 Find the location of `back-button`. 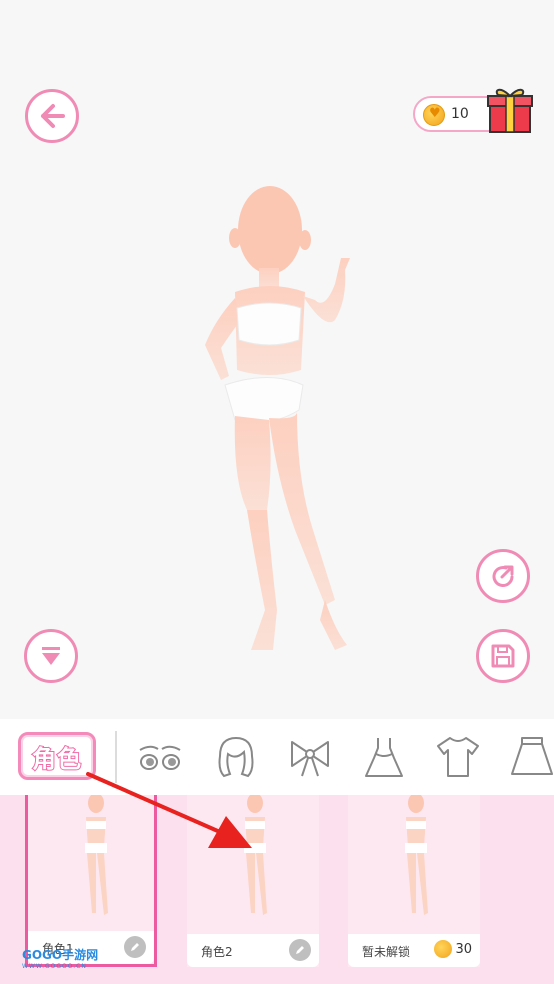

back-button is located at coordinates (52, 116).